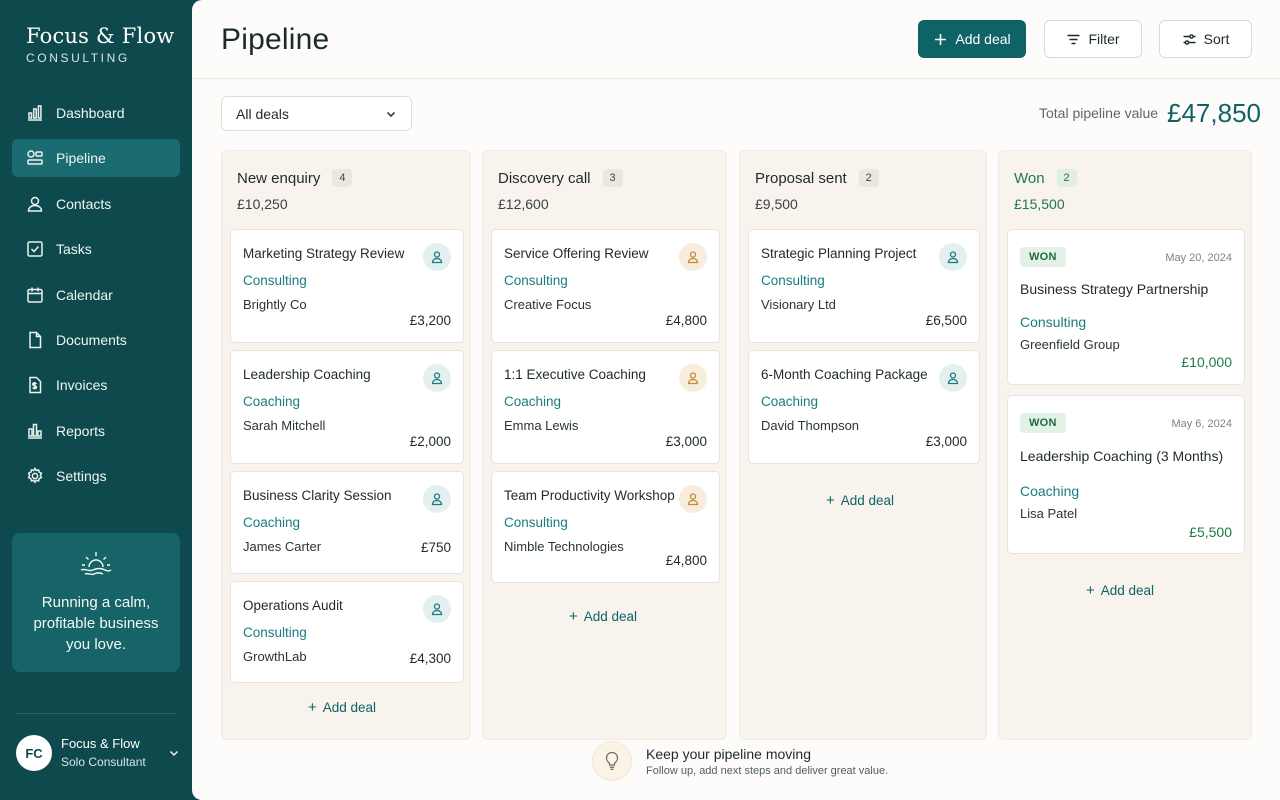 The width and height of the screenshot is (1280, 800). What do you see at coordinates (84, 294) in the screenshot?
I see `sidebar-item-label: Calendar` at bounding box center [84, 294].